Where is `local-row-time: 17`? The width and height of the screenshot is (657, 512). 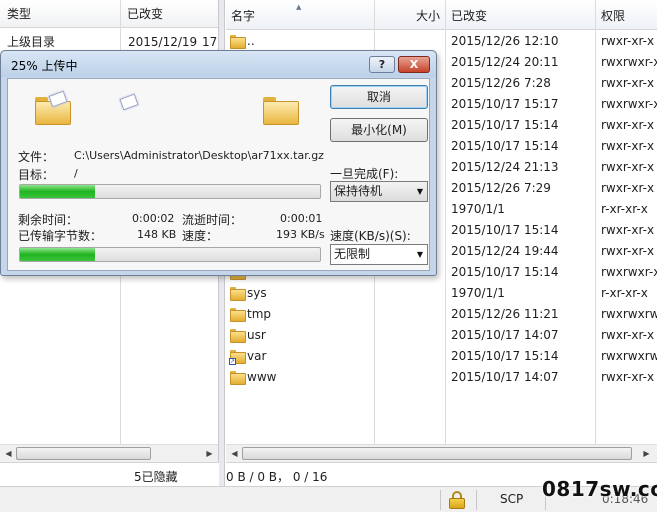
local-row-time: 17 is located at coordinates (210, 42).